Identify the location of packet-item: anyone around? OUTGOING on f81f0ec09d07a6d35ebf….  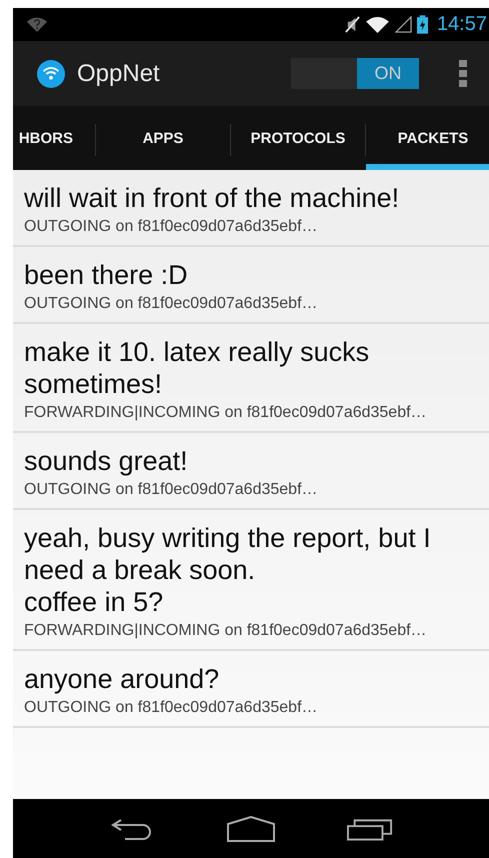
(251, 689).